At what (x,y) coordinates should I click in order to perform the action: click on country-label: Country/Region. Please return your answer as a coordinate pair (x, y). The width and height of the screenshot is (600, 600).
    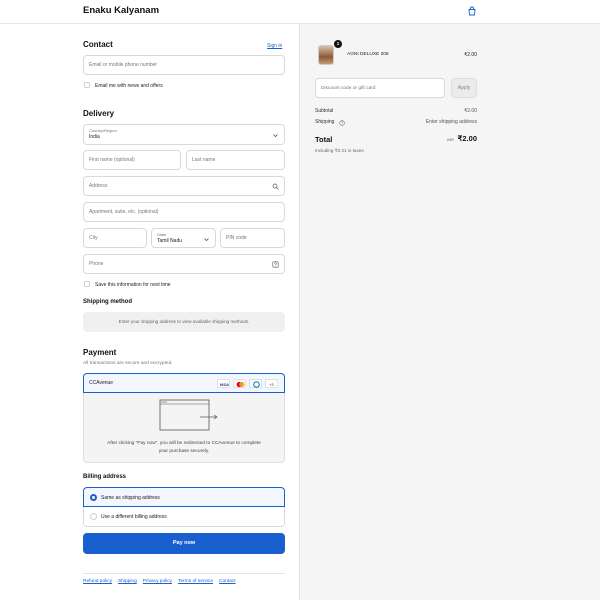
    Looking at the image, I should click on (103, 130).